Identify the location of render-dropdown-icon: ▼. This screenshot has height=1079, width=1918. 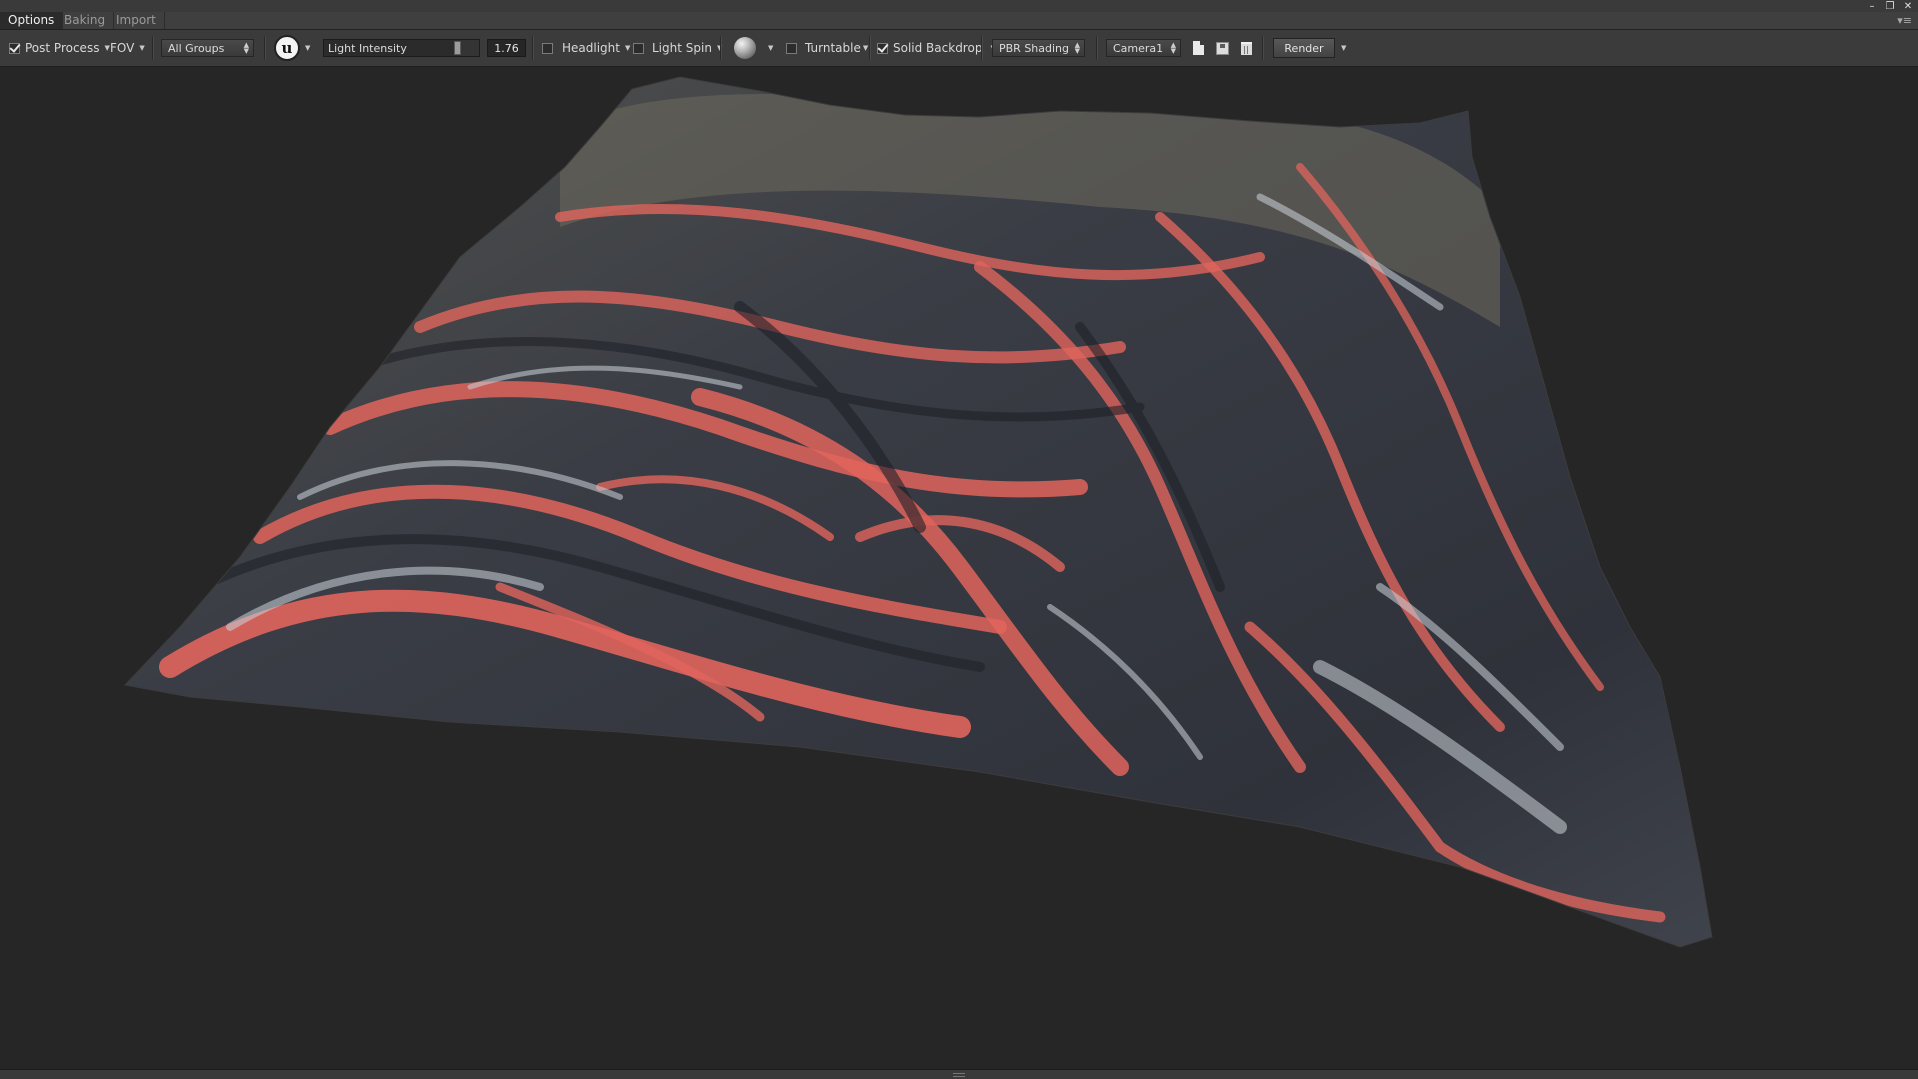
(1343, 48).